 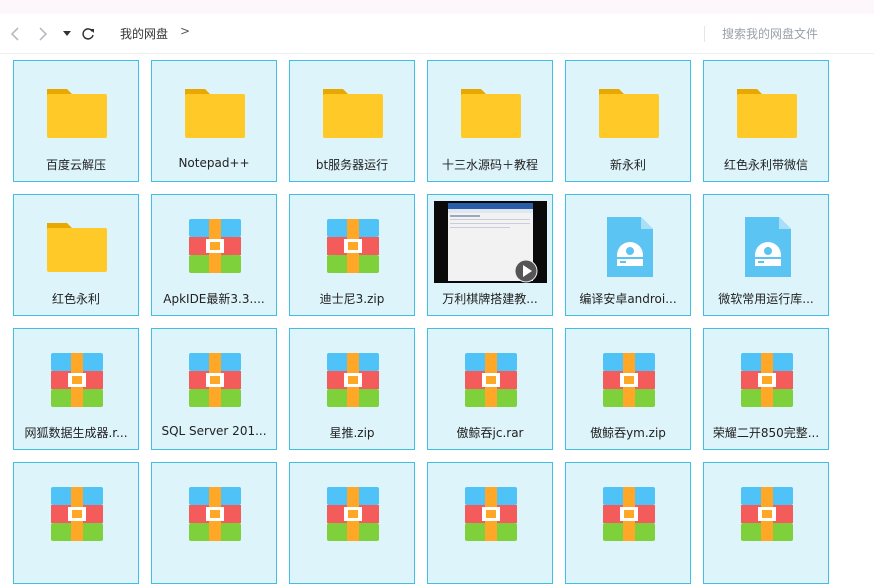 I want to click on file-tile: 红色永利, so click(x=76, y=255).